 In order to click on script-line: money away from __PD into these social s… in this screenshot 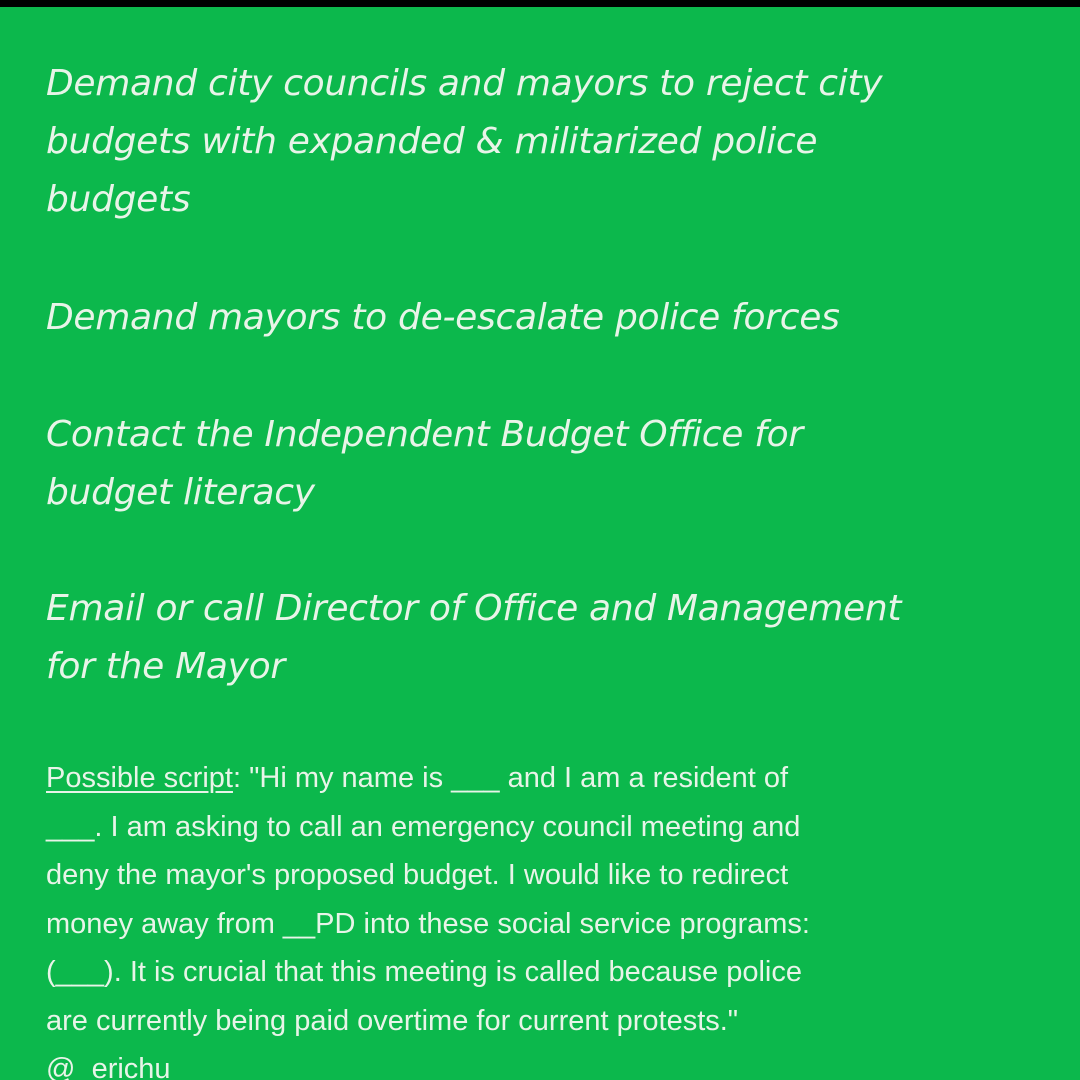, I will do `click(428, 923)`.